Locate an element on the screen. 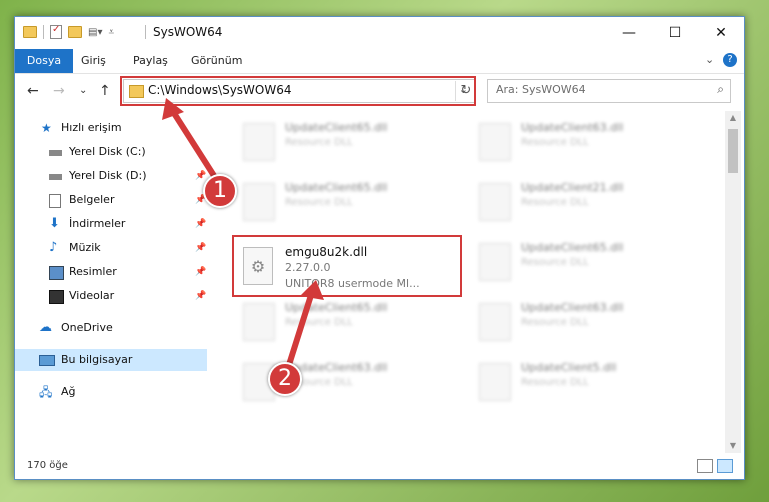 The image size is (769, 502). step-badge-2: 2 is located at coordinates (285, 379).